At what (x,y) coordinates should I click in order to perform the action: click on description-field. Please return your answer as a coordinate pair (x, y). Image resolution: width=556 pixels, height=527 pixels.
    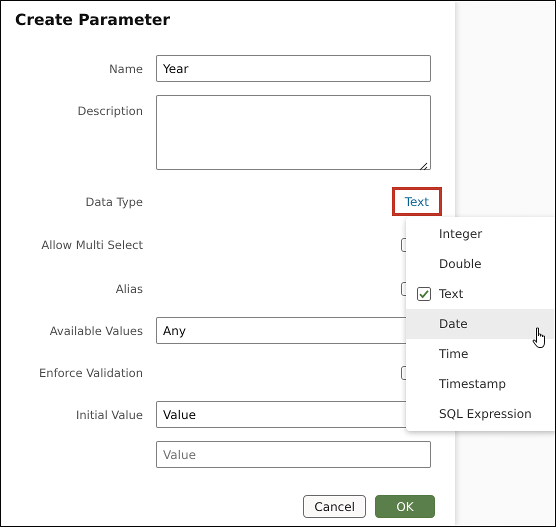
    Looking at the image, I should click on (293, 132).